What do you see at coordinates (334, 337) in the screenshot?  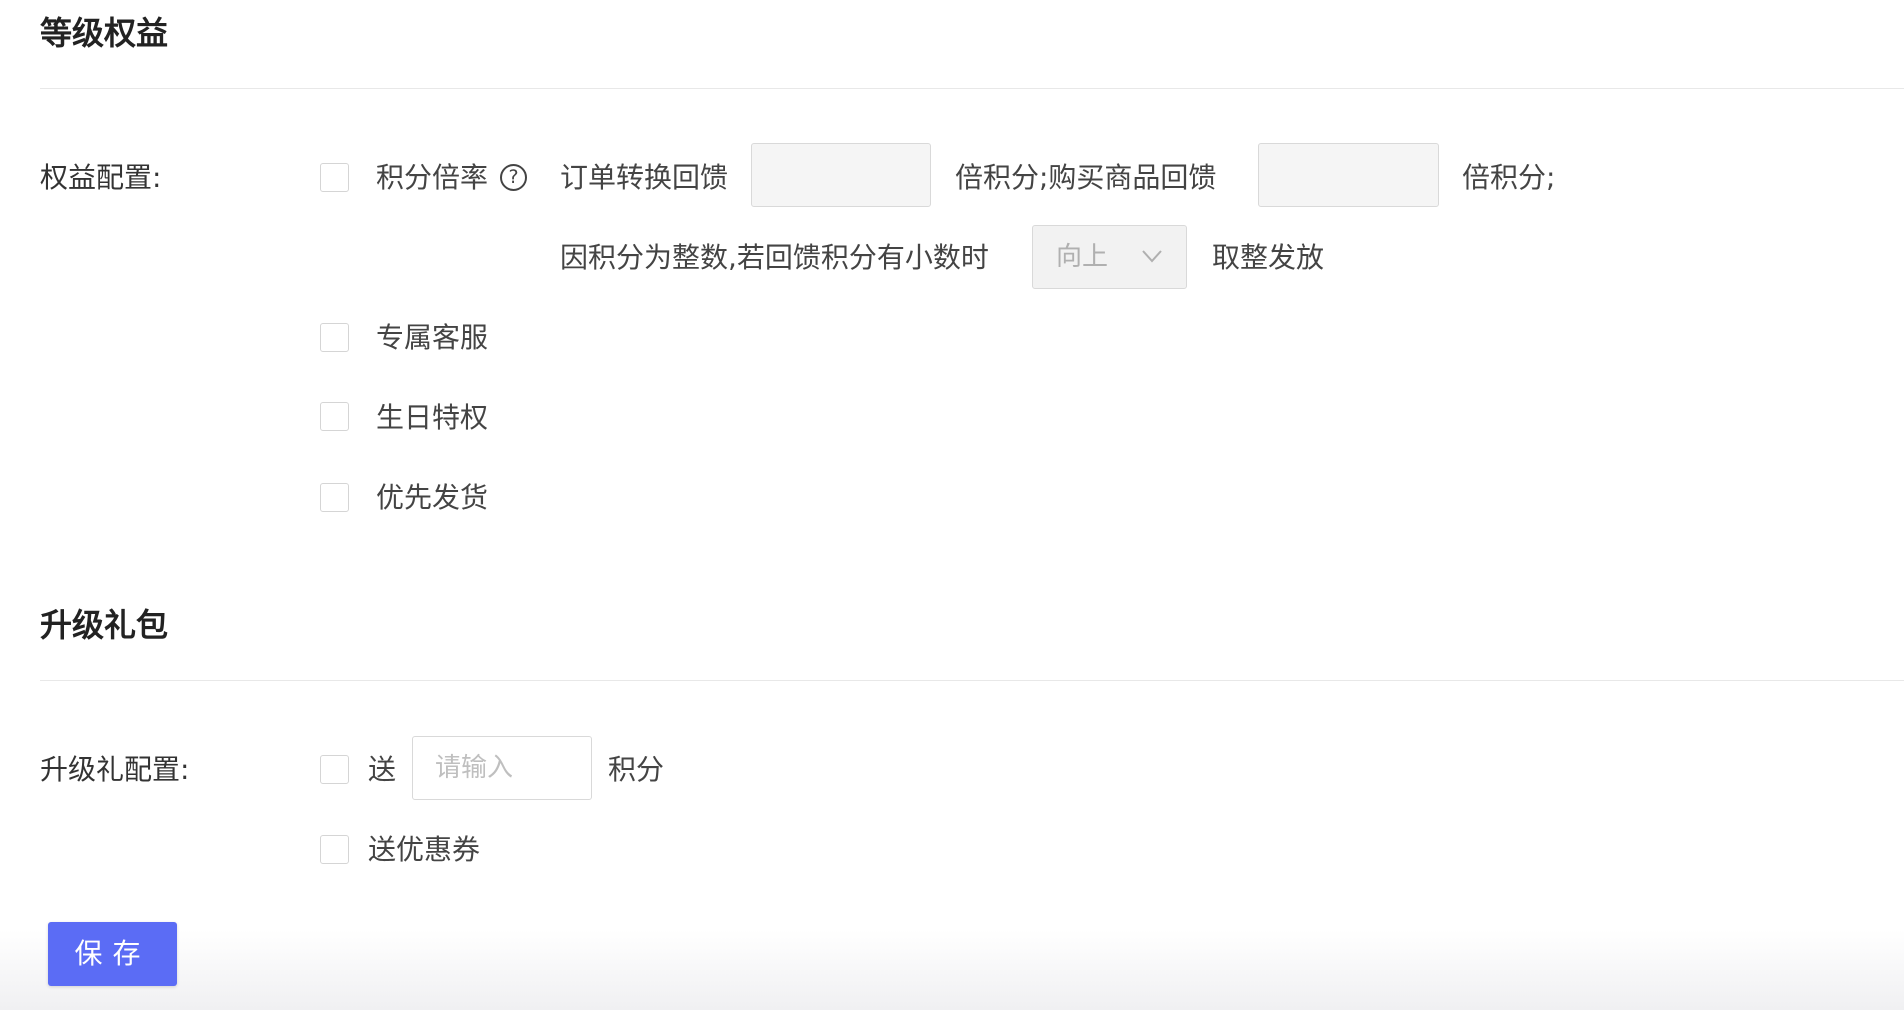 I see `exclusive-service-checkbox` at bounding box center [334, 337].